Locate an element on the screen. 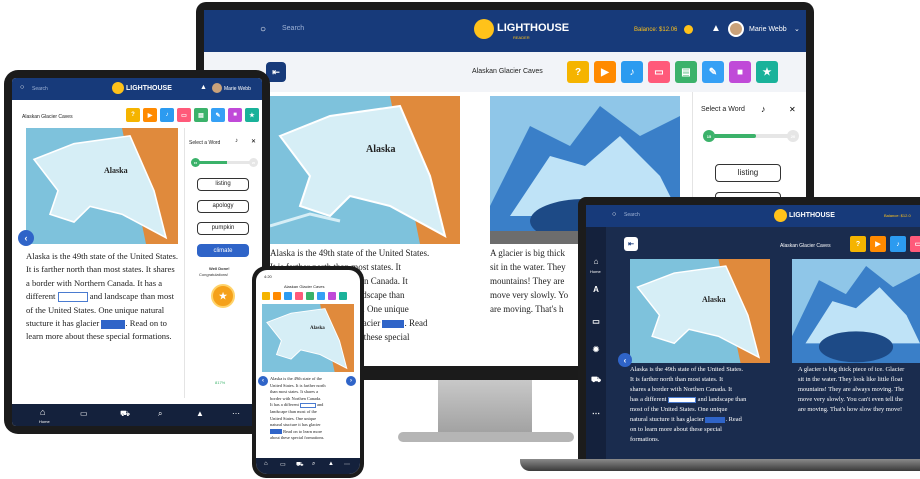 Image resolution: width=920 pixels, height=479 pixels. exit-icon: ⇤ is located at coordinates (631, 244).